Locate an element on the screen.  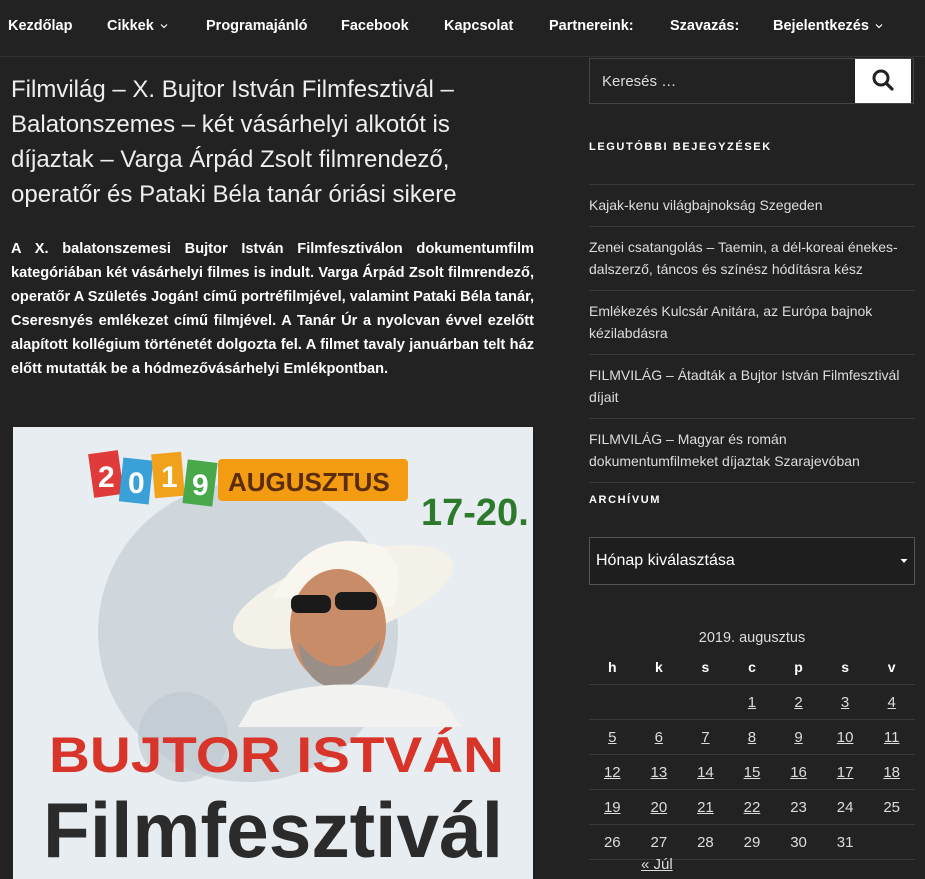
calendar-day-cell: 30 is located at coordinates (798, 842).